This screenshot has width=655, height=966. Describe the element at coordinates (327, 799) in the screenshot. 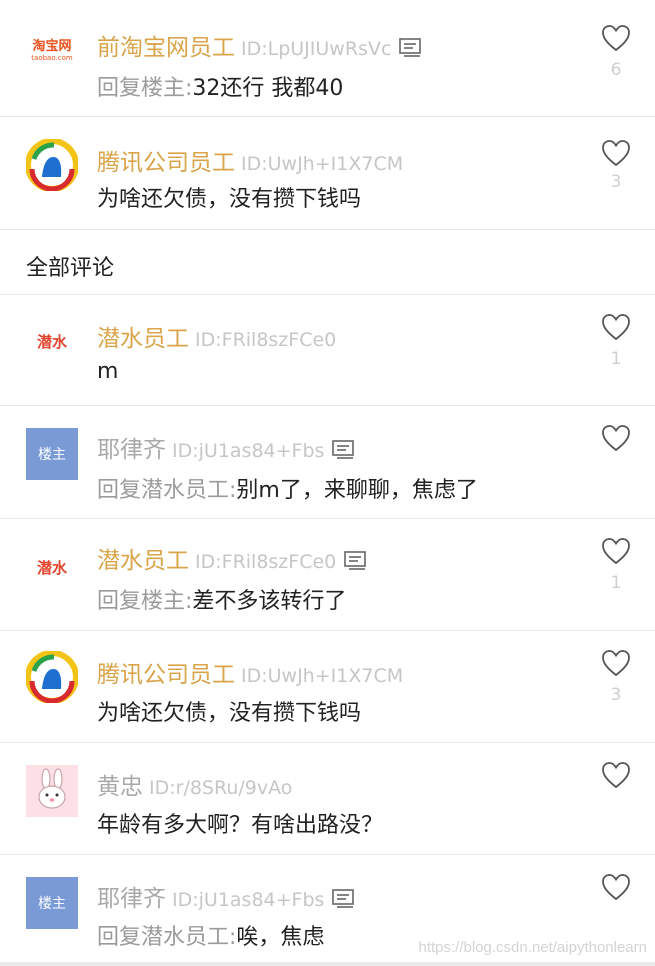

I see `comment-row: 黄忠 ID:r/8SRu/9vAo 年龄有多大啊？有啥出路没？` at that location.